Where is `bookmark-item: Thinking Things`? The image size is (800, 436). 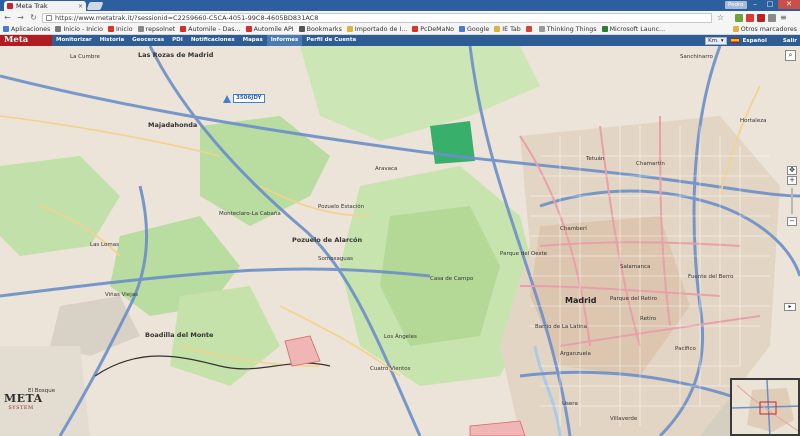 bookmark-item: Thinking Things is located at coordinates (567, 29).